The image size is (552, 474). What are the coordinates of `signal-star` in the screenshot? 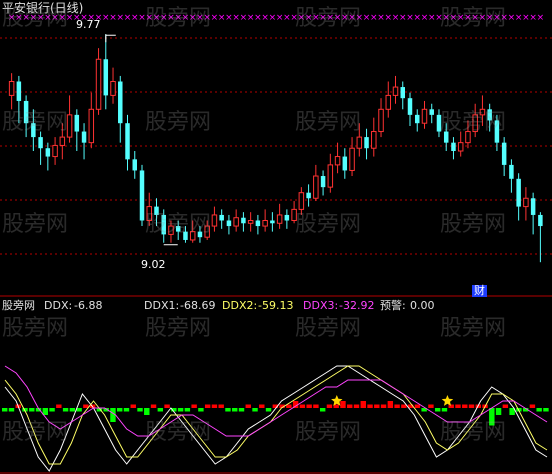 It's located at (447, 400).